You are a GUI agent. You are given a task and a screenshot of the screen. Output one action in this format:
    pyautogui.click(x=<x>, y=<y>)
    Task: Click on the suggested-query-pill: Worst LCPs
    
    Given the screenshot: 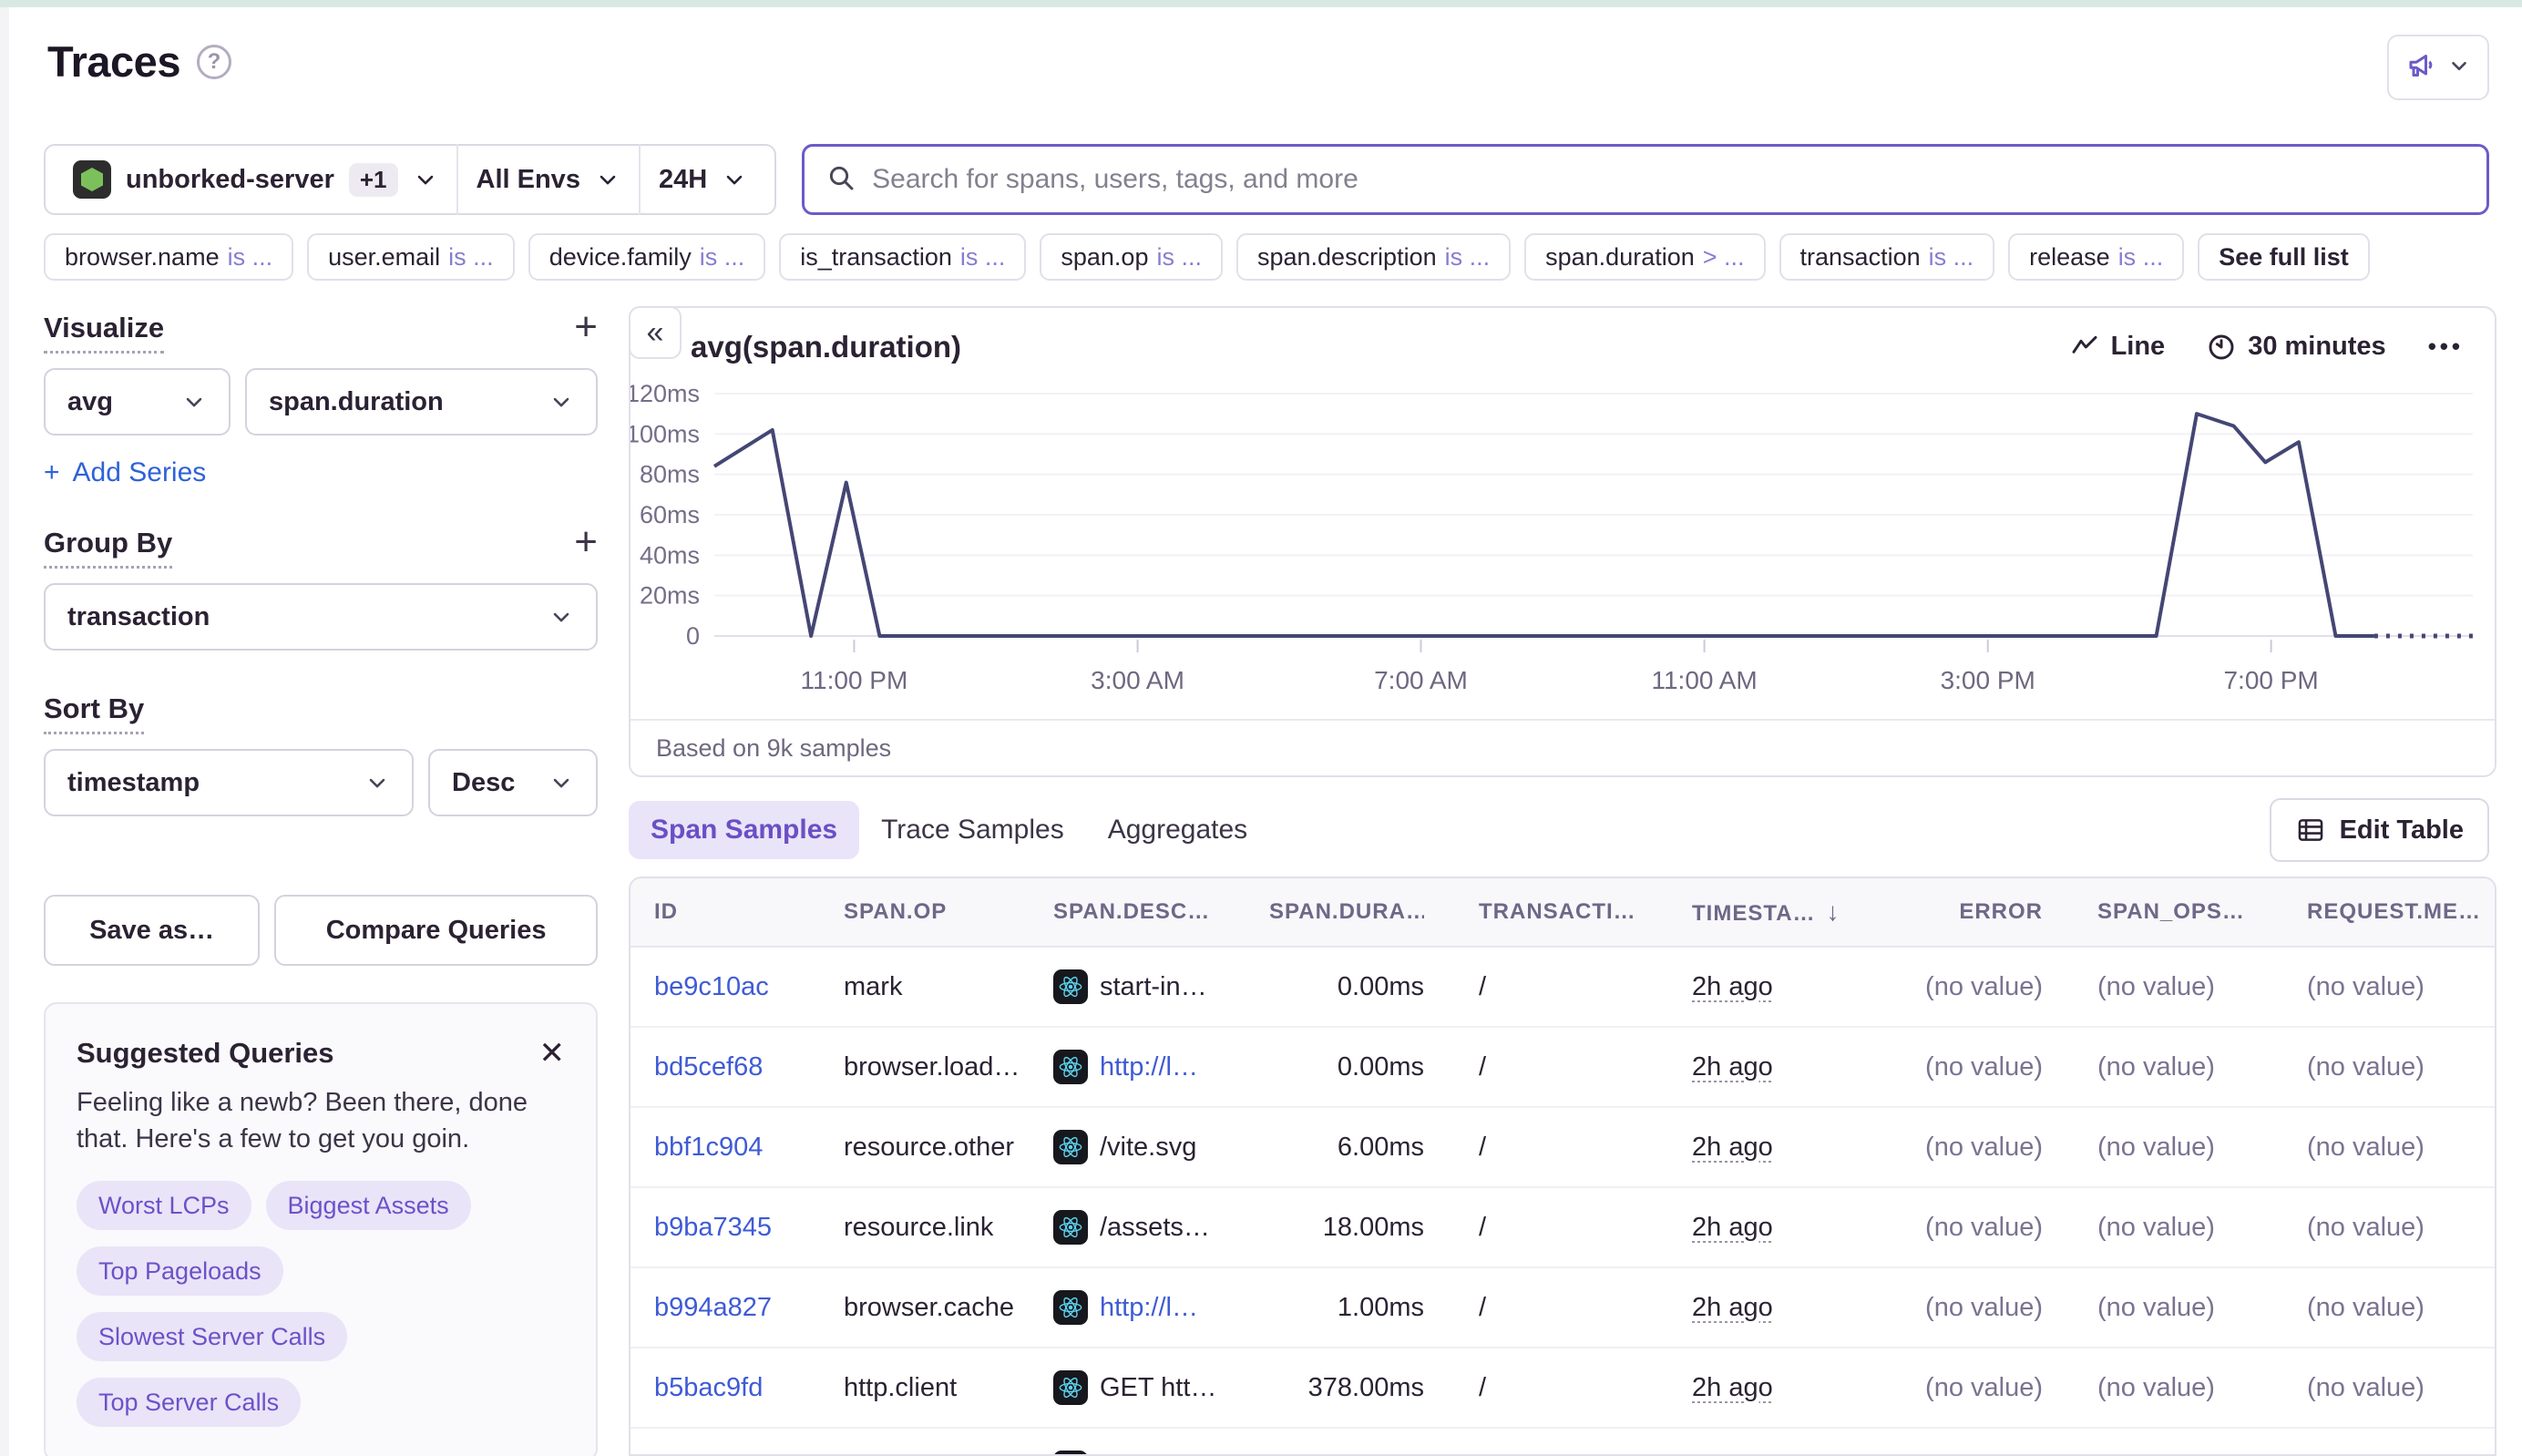 What is the action you would take?
    pyautogui.click(x=164, y=1206)
    